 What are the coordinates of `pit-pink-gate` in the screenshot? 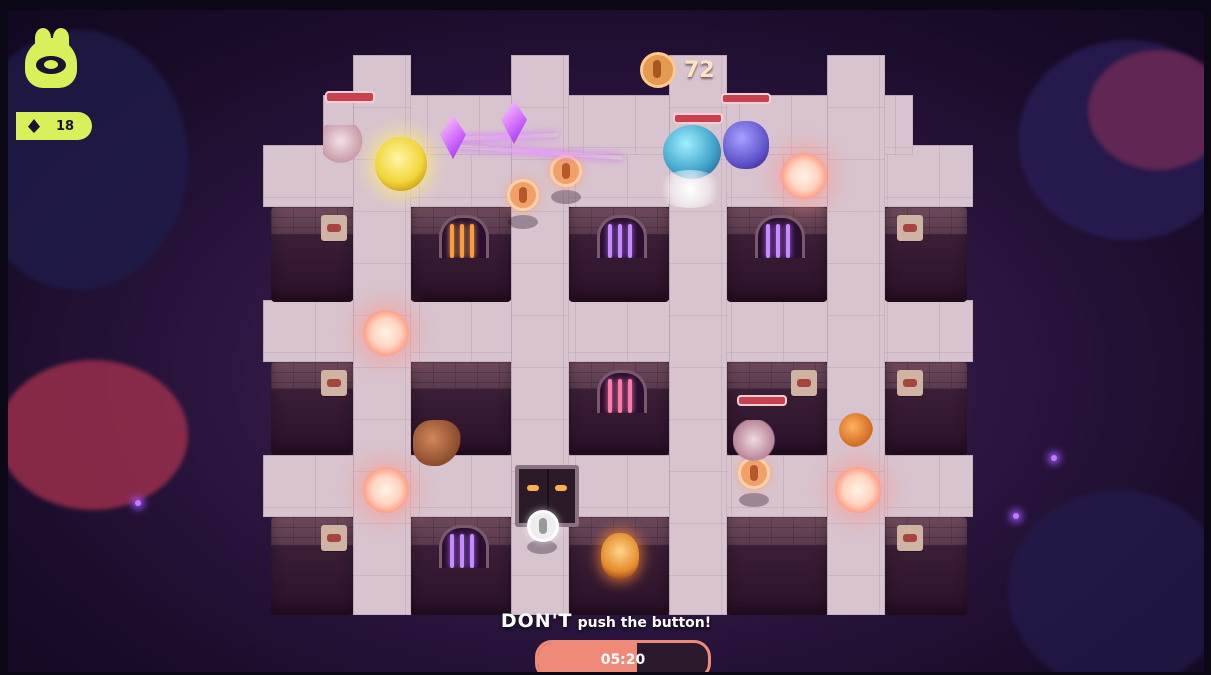 It's located at (619, 408).